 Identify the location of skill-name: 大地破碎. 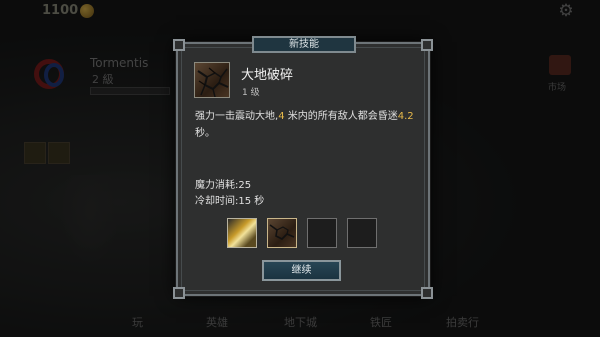
(267, 75).